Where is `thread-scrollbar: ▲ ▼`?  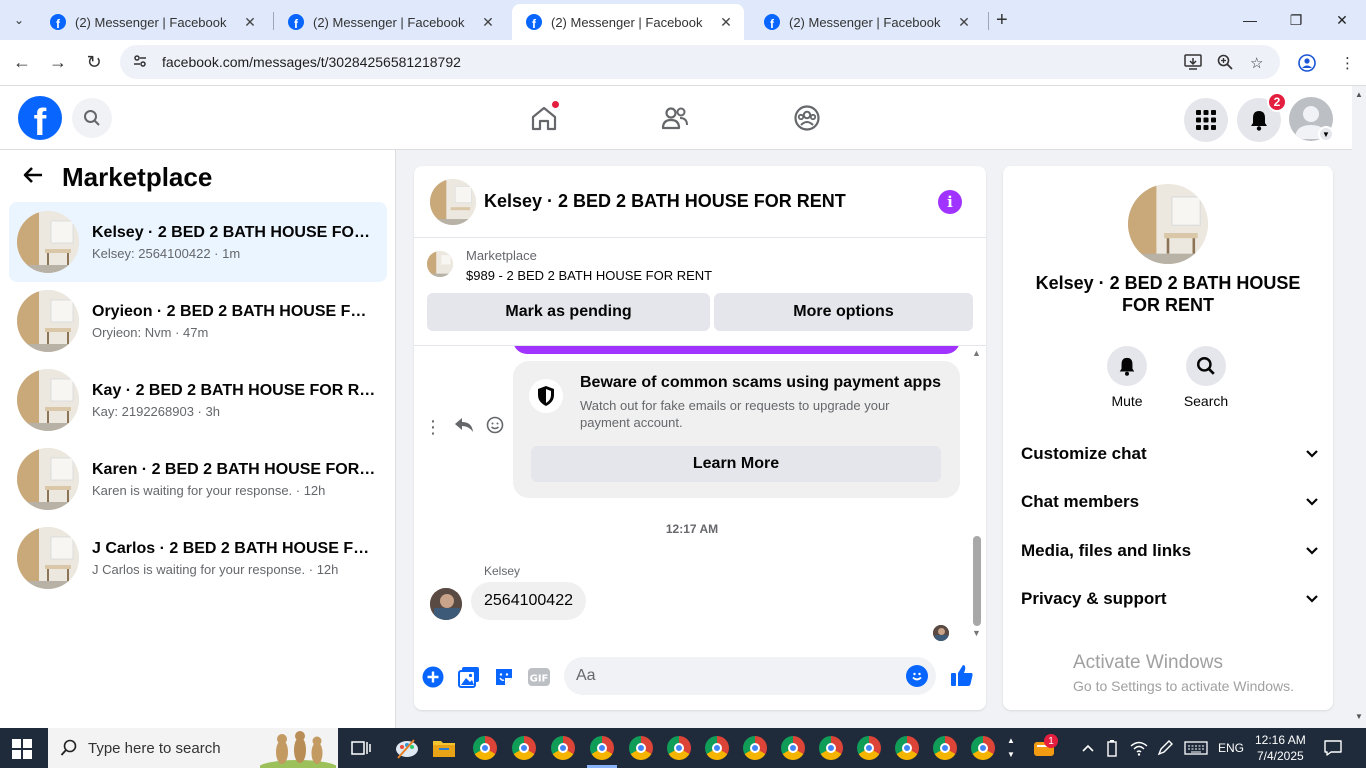
thread-scrollbar: ▲ ▼ is located at coordinates (977, 494).